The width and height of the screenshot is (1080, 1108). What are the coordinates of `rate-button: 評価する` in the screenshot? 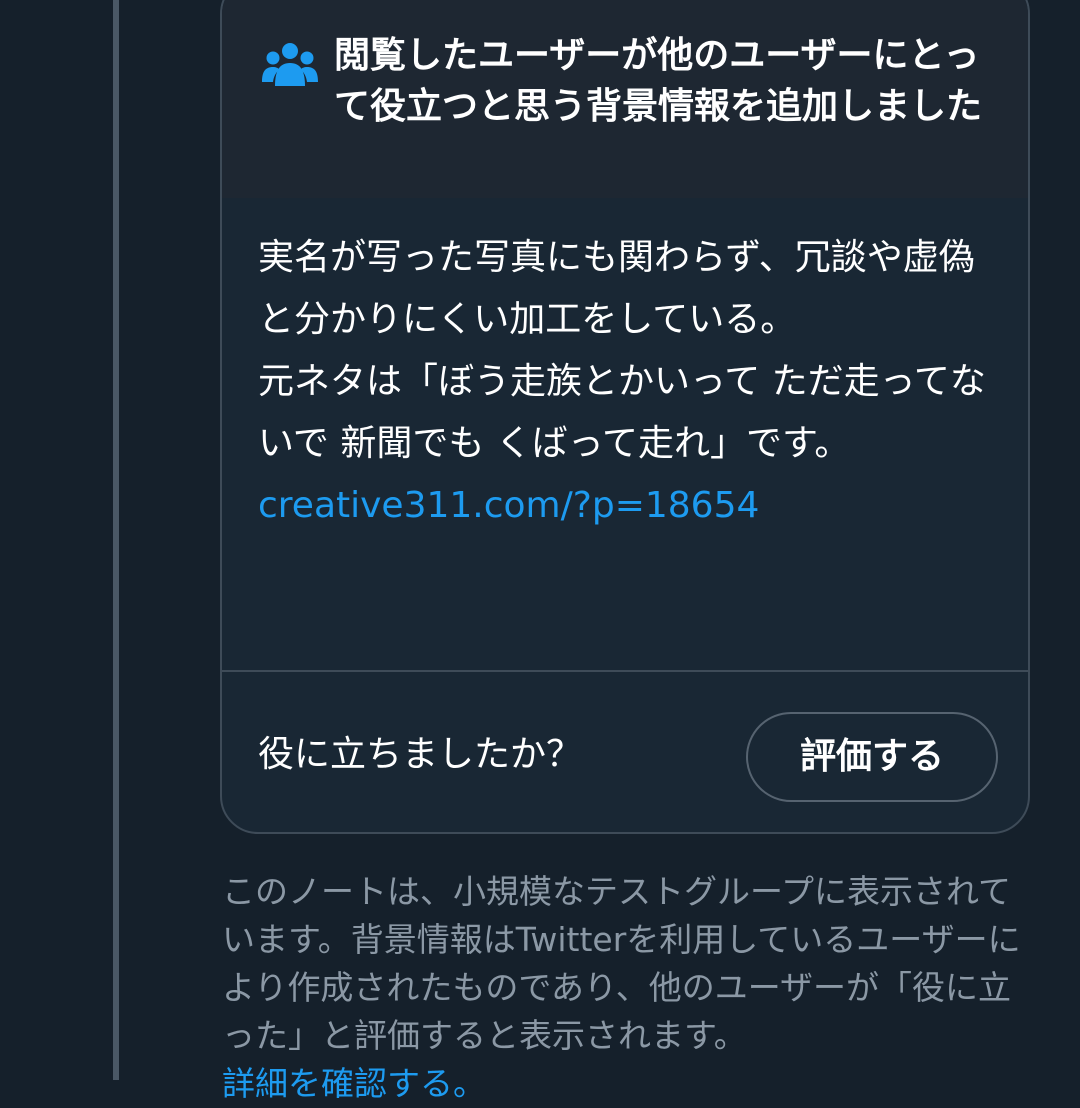 It's located at (872, 757).